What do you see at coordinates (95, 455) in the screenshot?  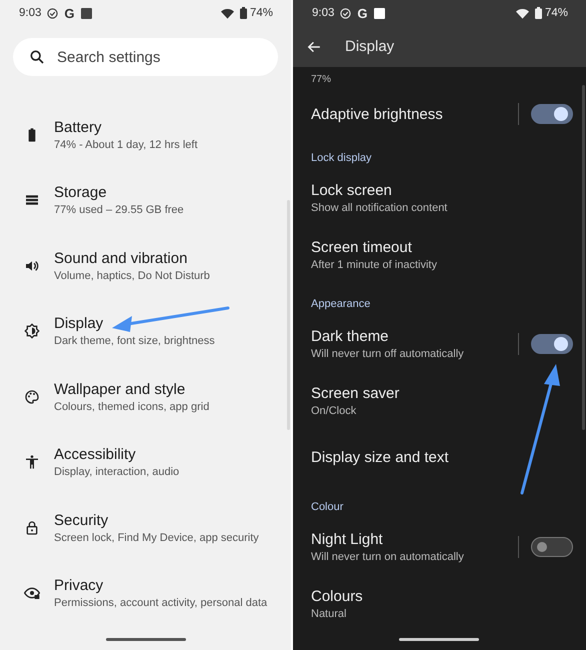 I see `item-title: Accessibility` at bounding box center [95, 455].